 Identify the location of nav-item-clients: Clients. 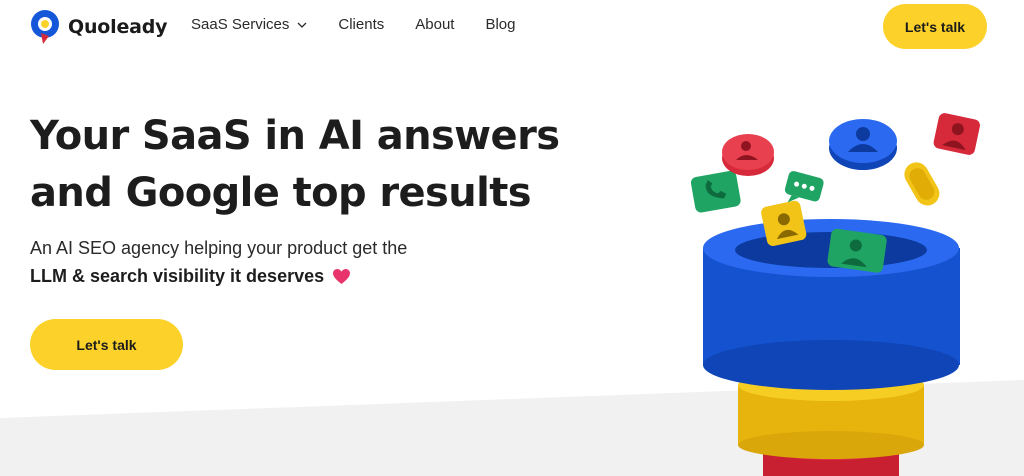
(361, 24).